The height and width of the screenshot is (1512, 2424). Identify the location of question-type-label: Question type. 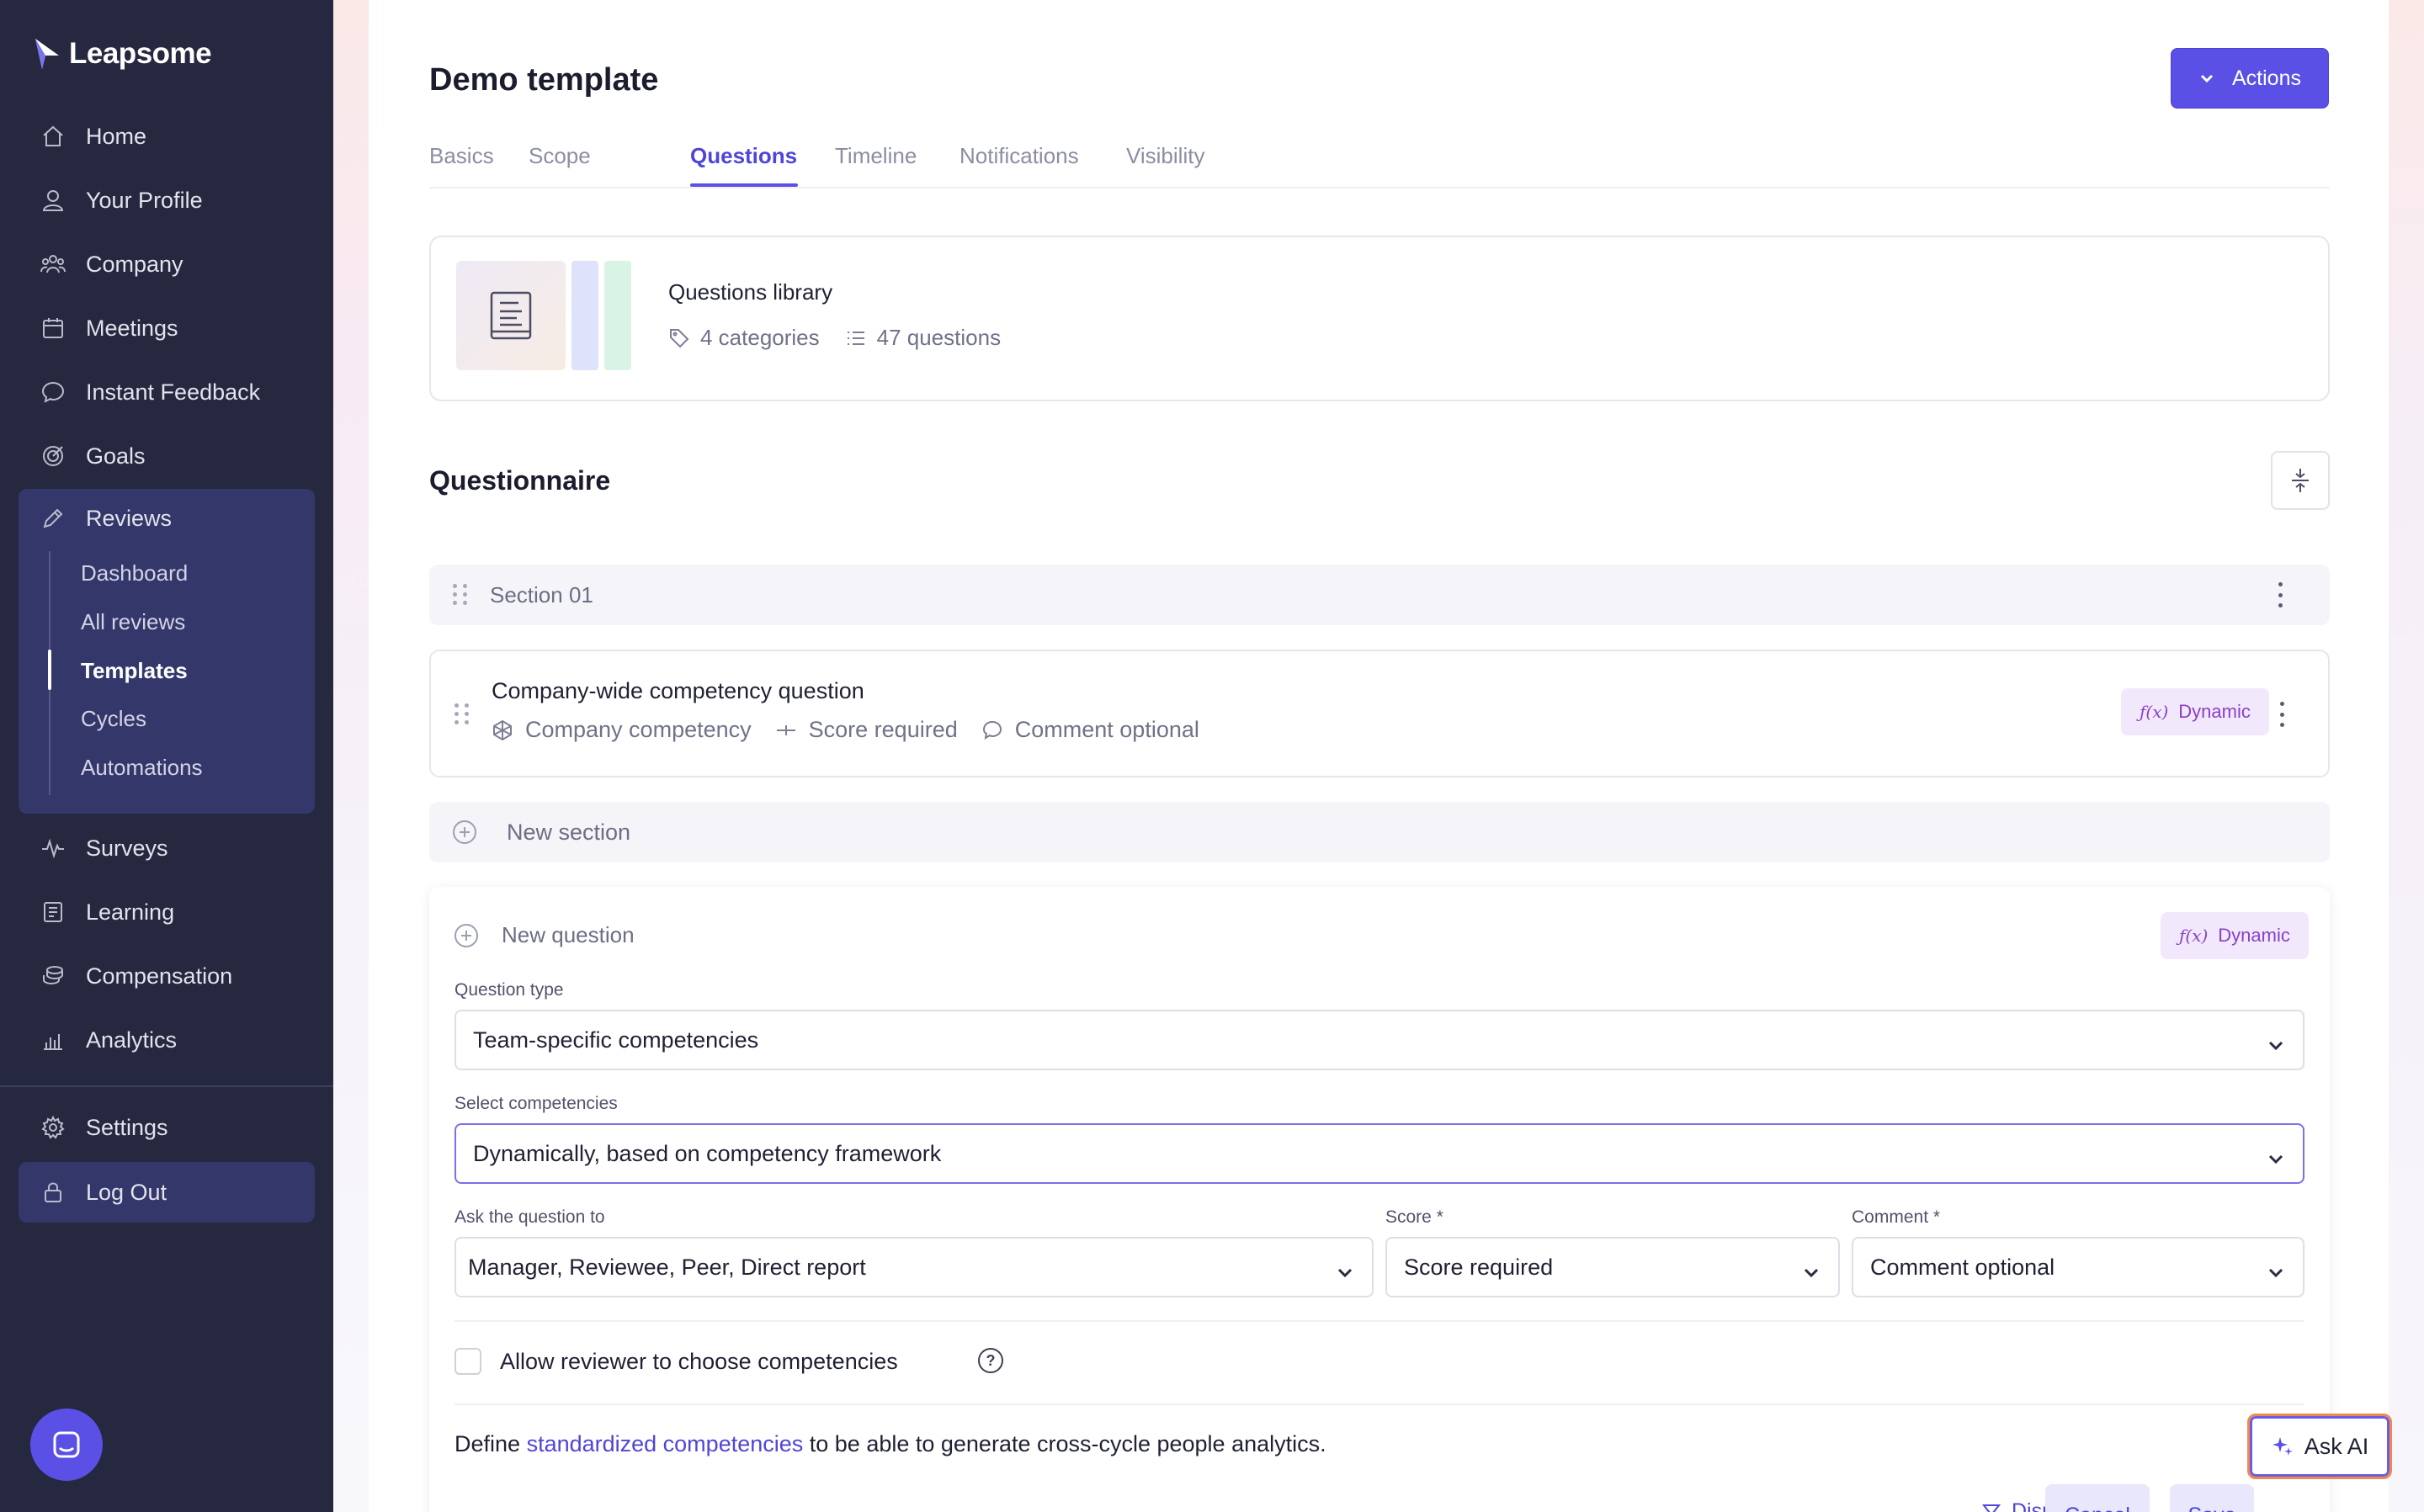
(509, 990).